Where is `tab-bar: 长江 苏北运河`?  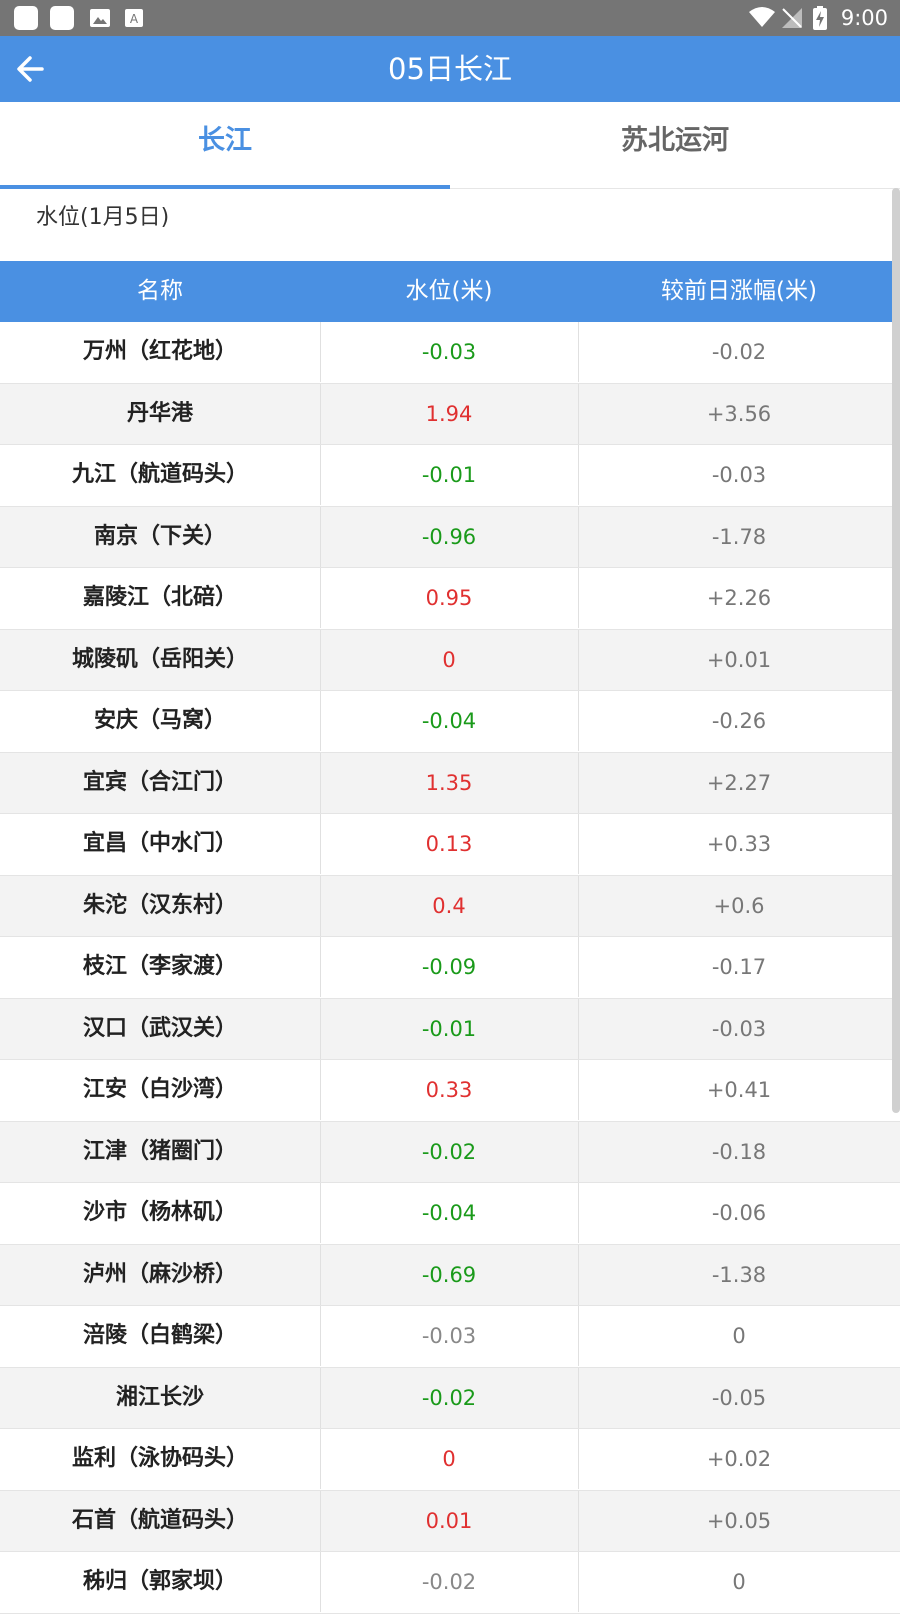 tab-bar: 长江 苏北运河 is located at coordinates (450, 145).